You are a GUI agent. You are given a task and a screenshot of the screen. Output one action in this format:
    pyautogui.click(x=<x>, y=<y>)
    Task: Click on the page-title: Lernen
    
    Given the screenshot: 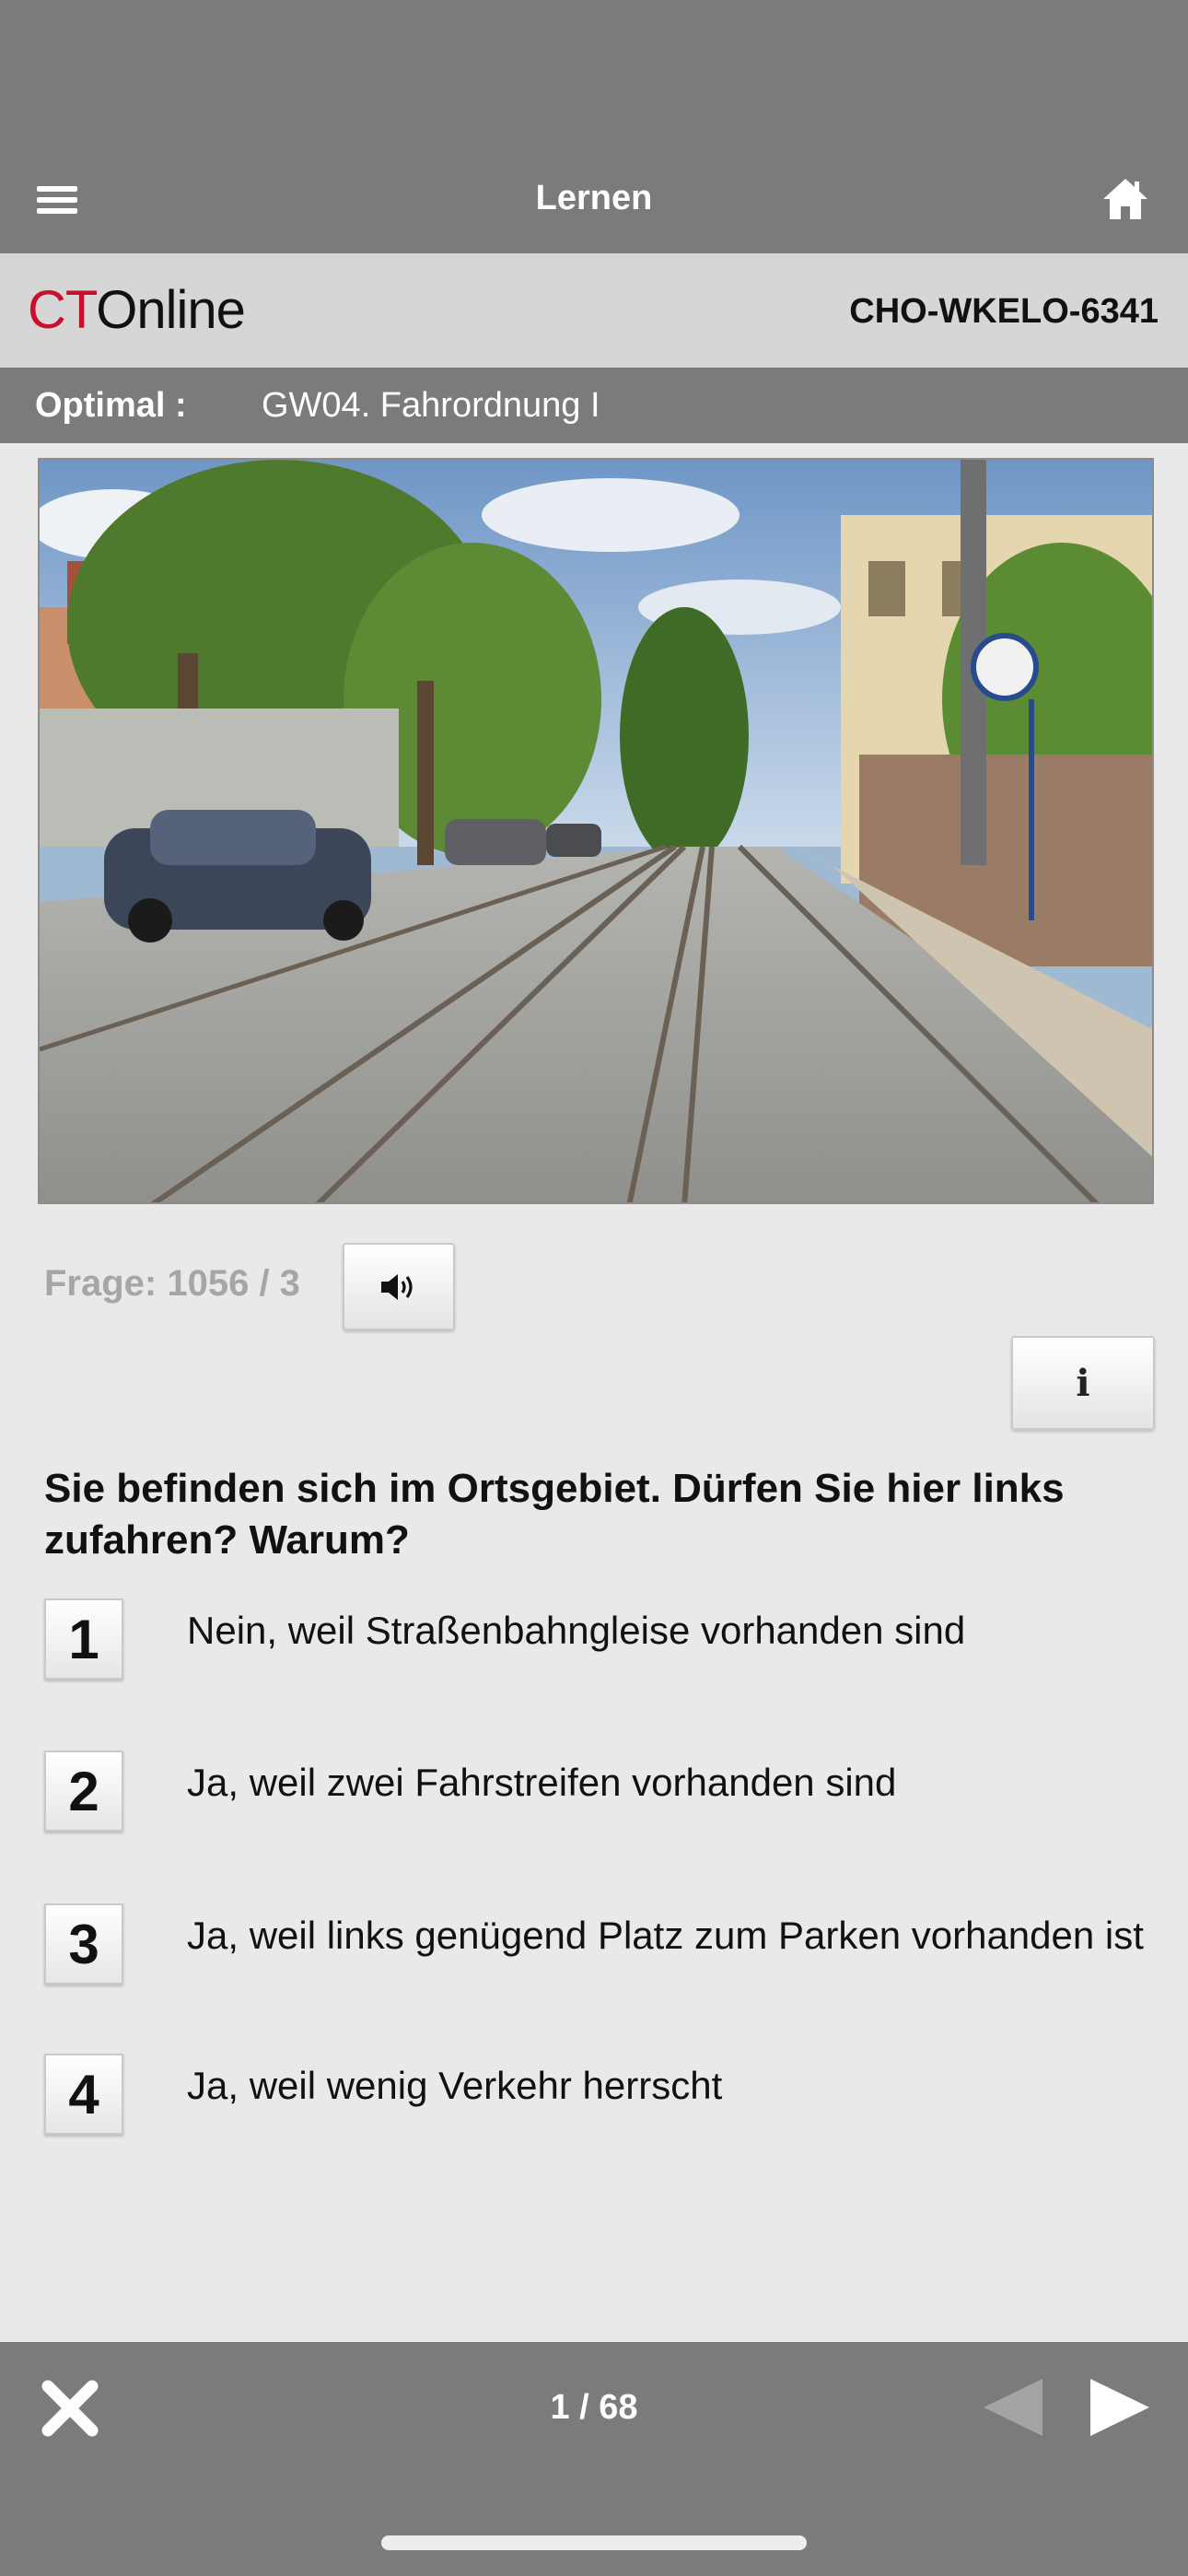 What is the action you would take?
    pyautogui.click(x=594, y=198)
    